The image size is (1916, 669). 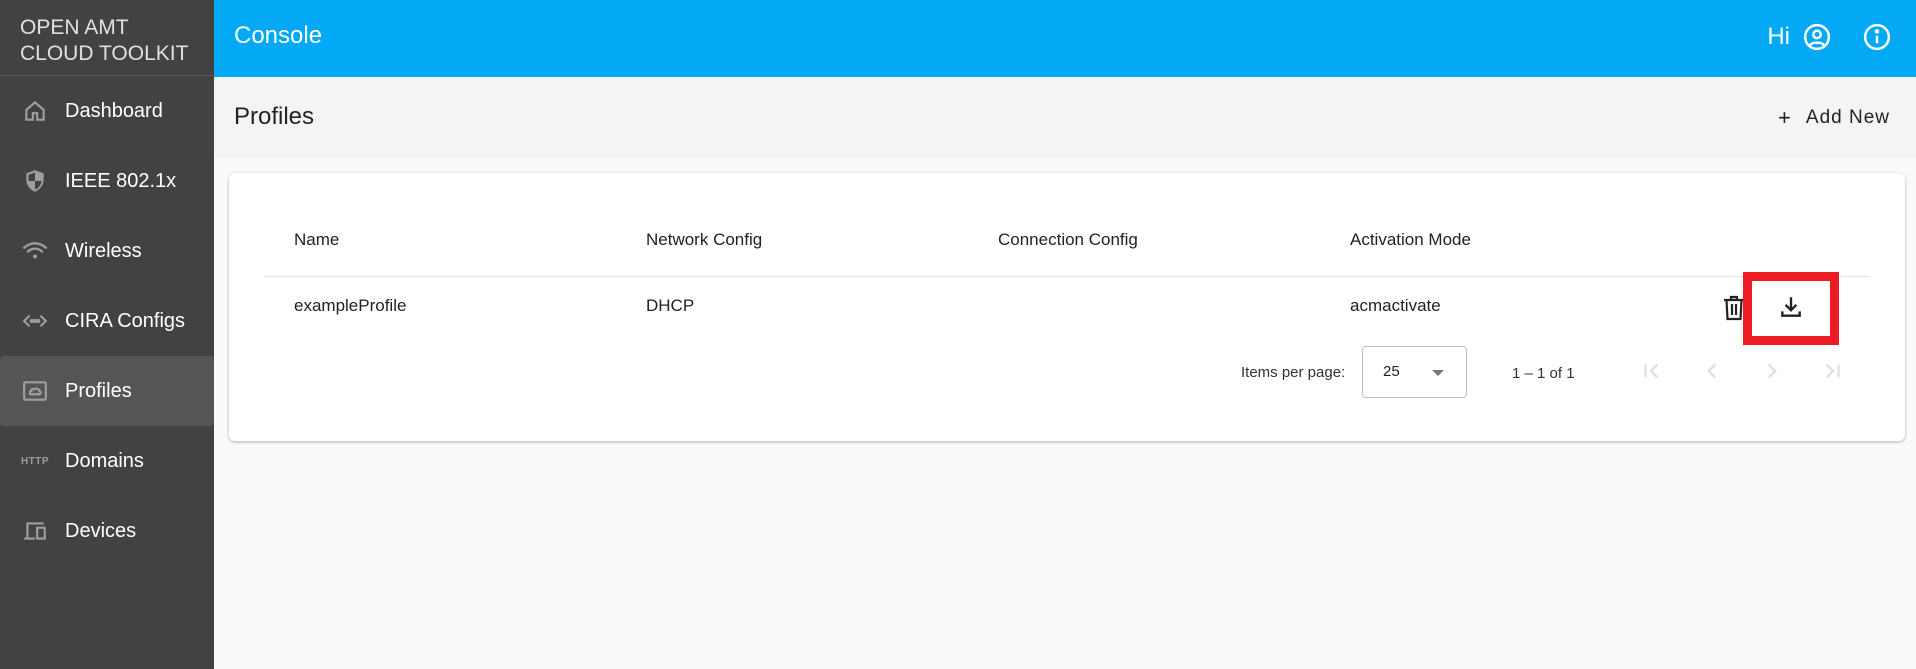 What do you see at coordinates (1785, 117) in the screenshot?
I see `plus-icon: +` at bounding box center [1785, 117].